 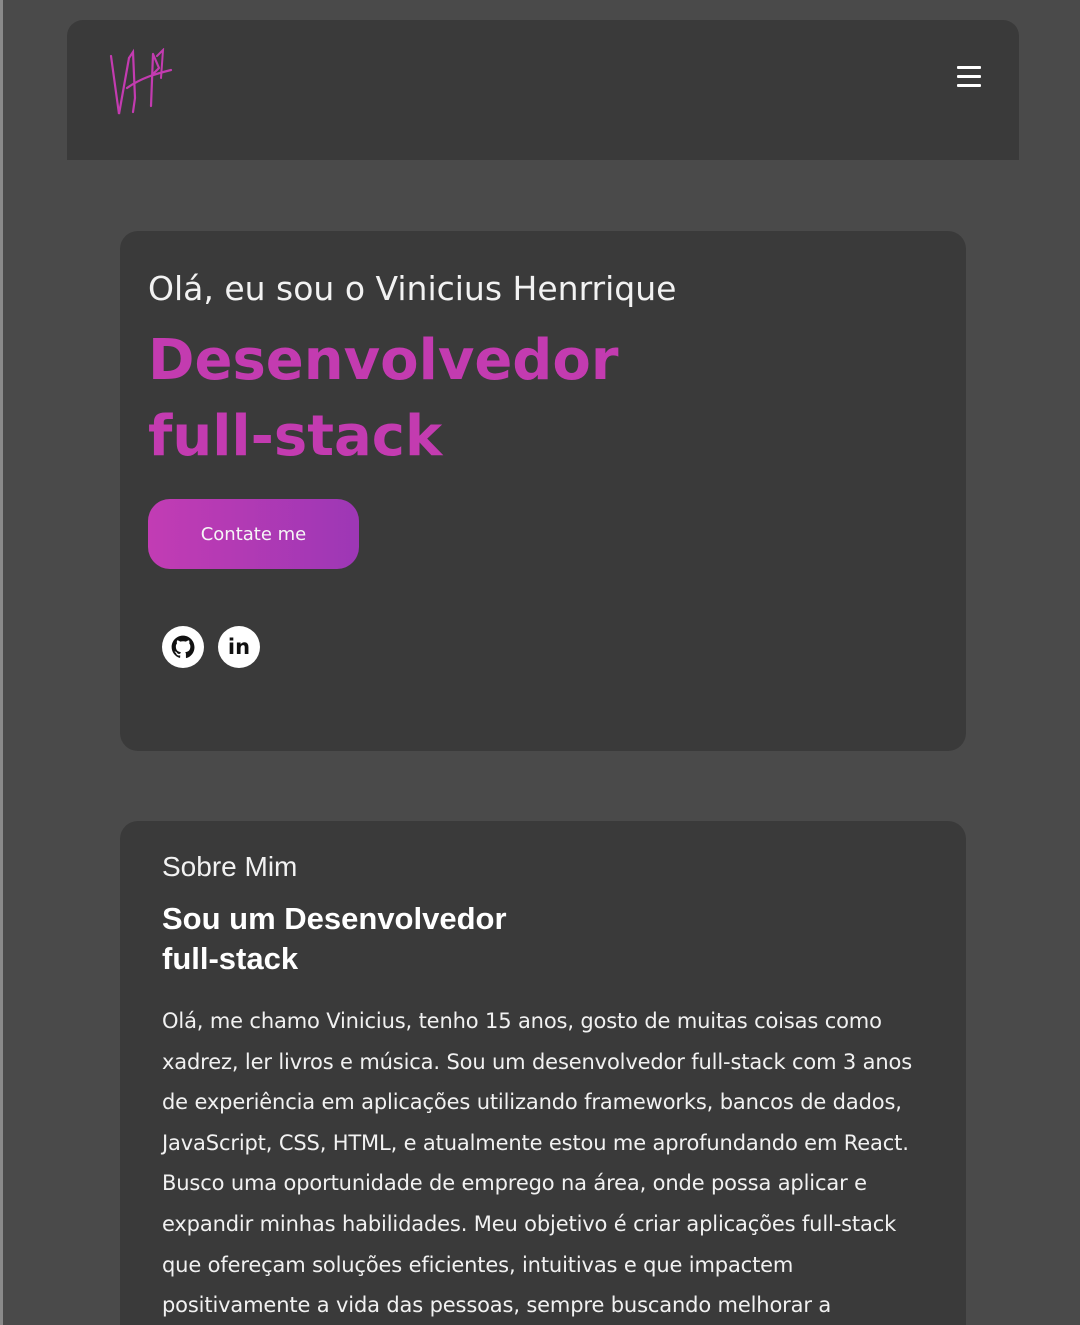 I want to click on social-links: in, so click(x=211, y=647).